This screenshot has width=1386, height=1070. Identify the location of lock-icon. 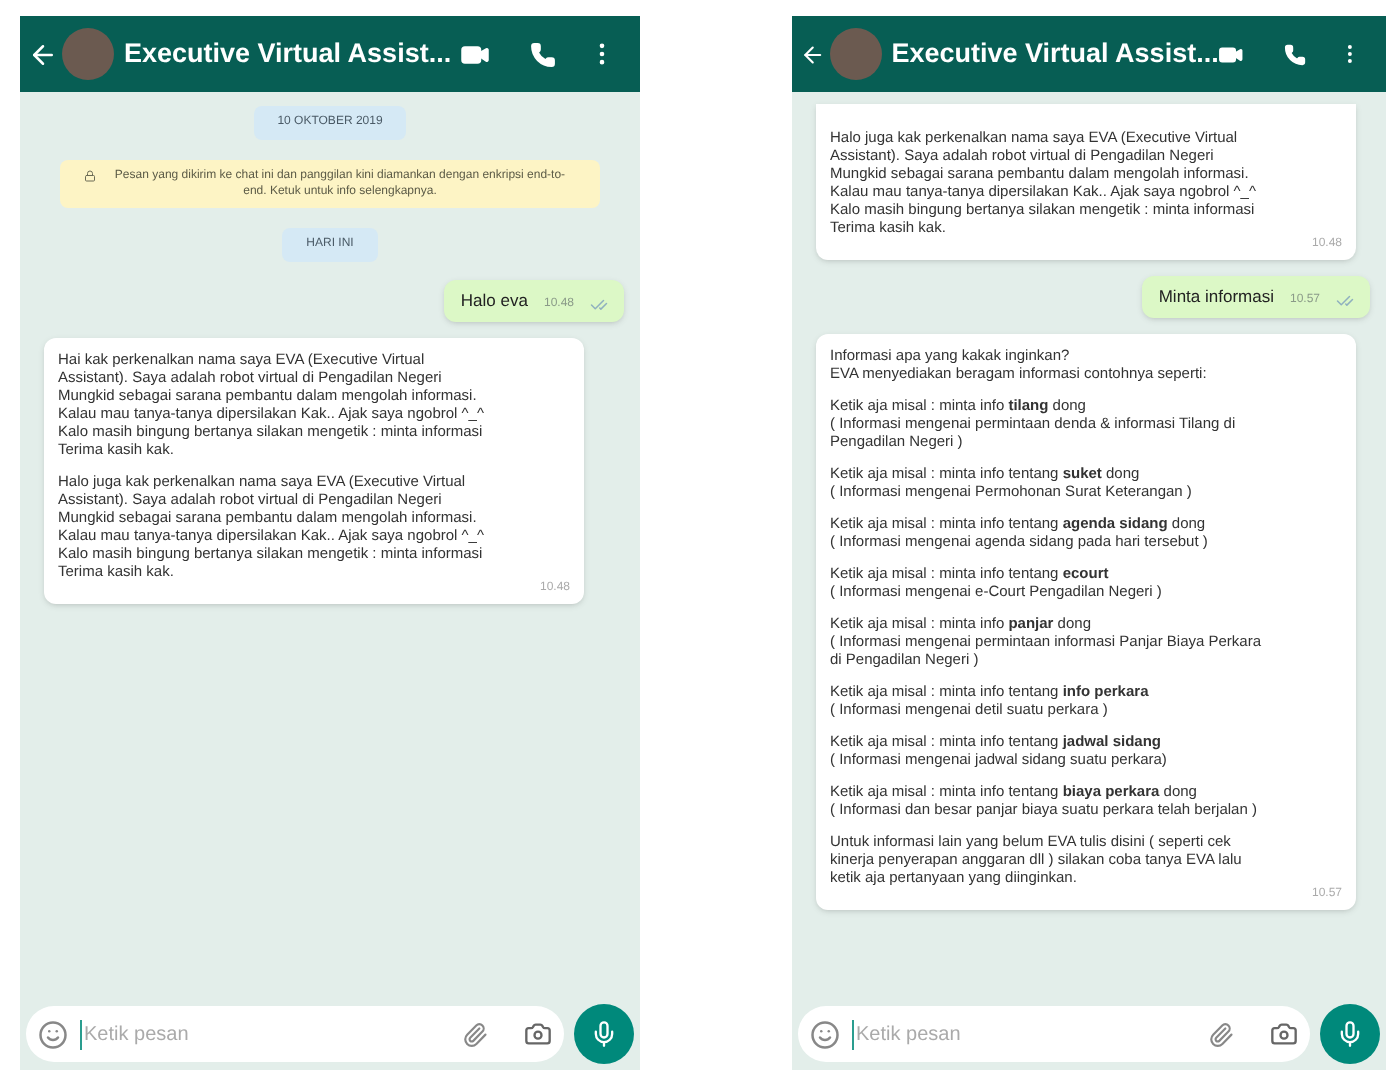
(90, 176).